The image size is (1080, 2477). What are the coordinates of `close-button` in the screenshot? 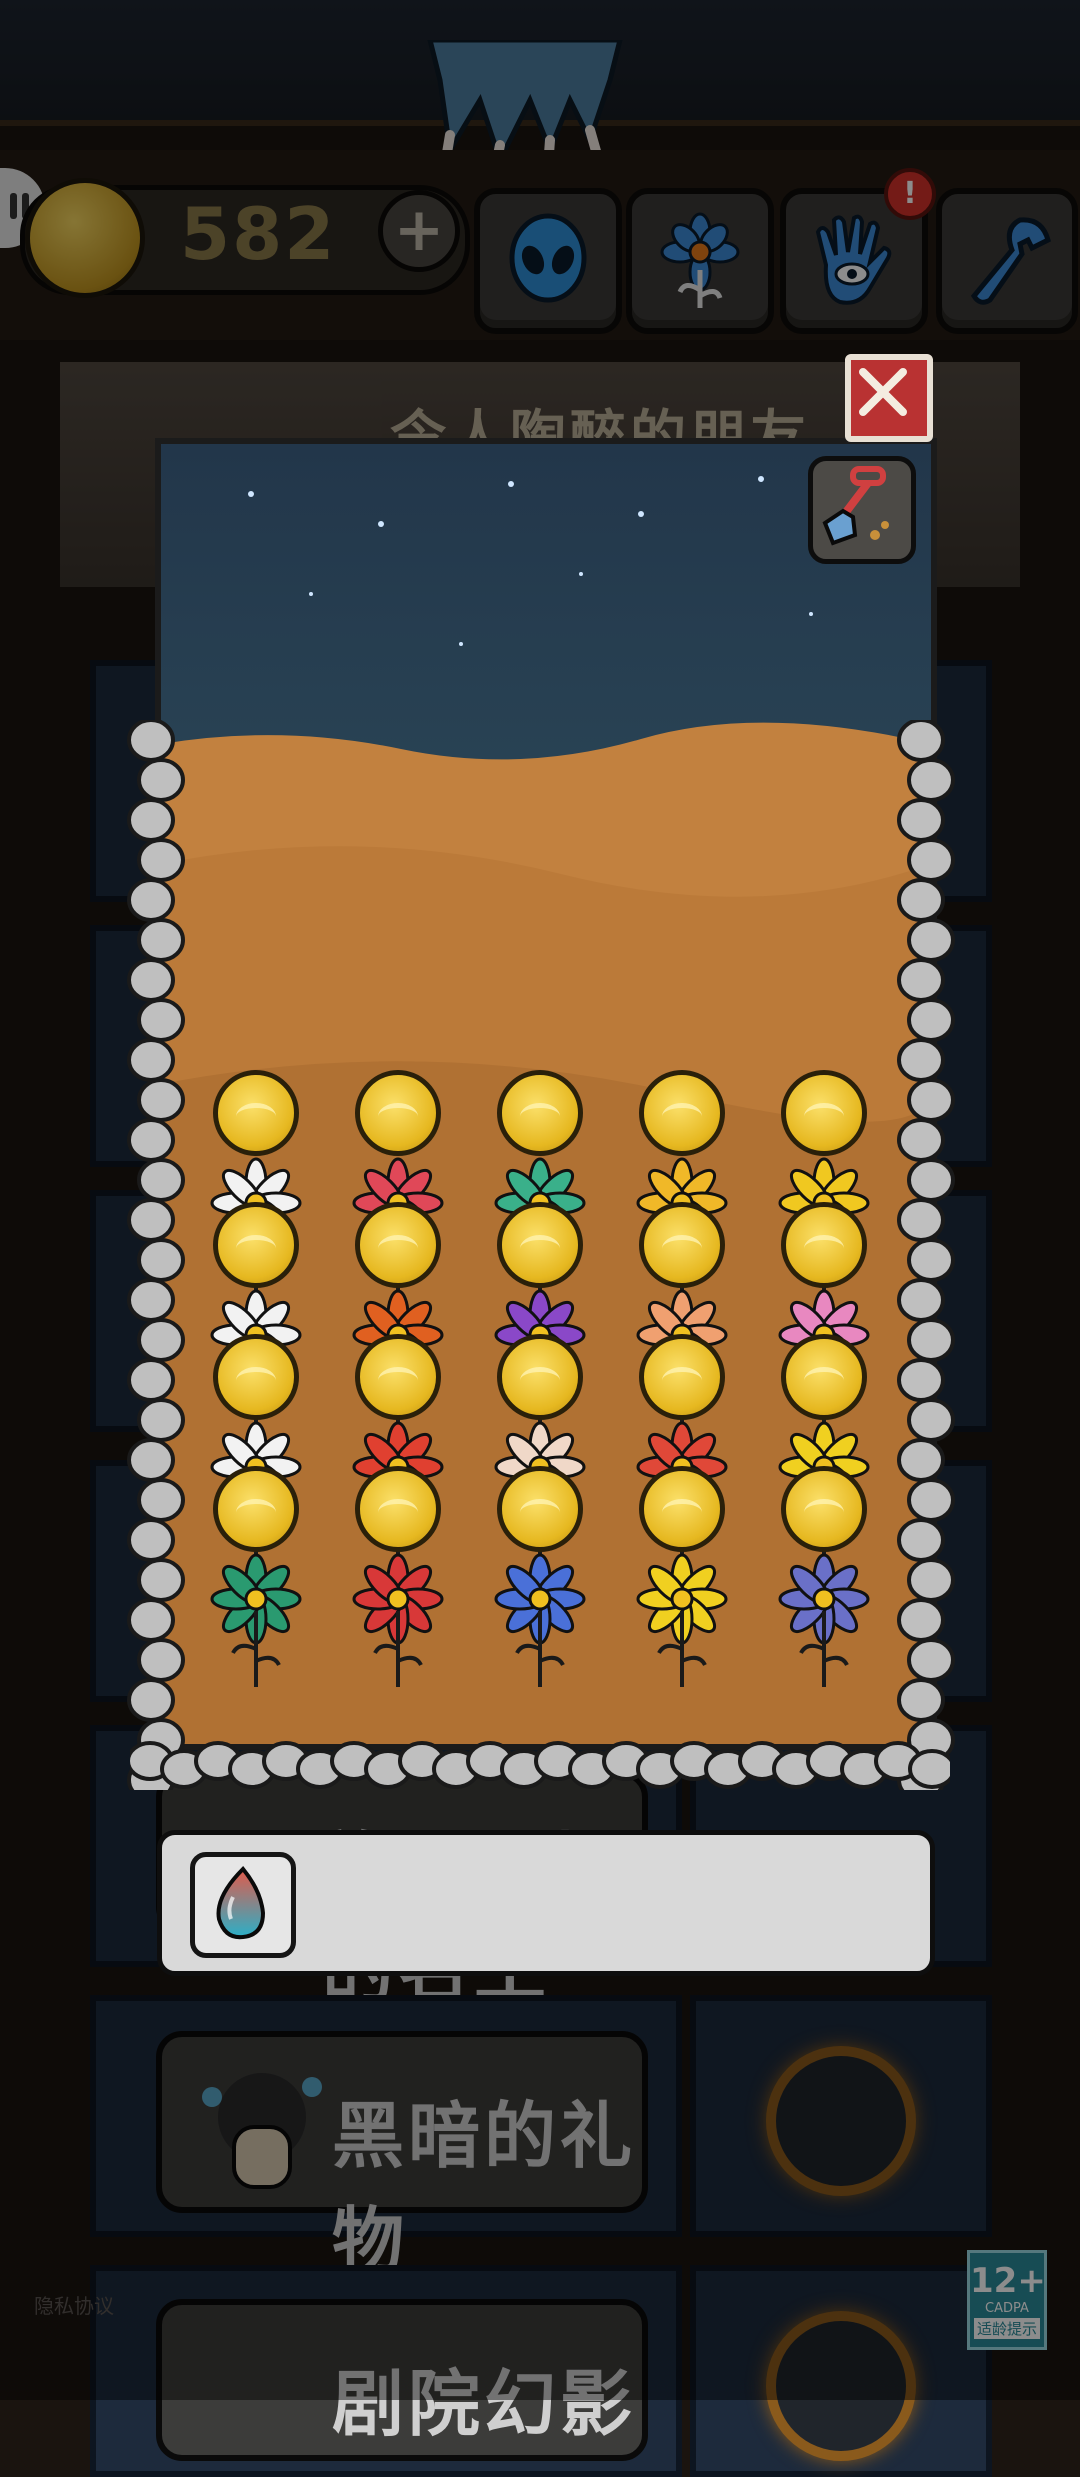 It's located at (889, 398).